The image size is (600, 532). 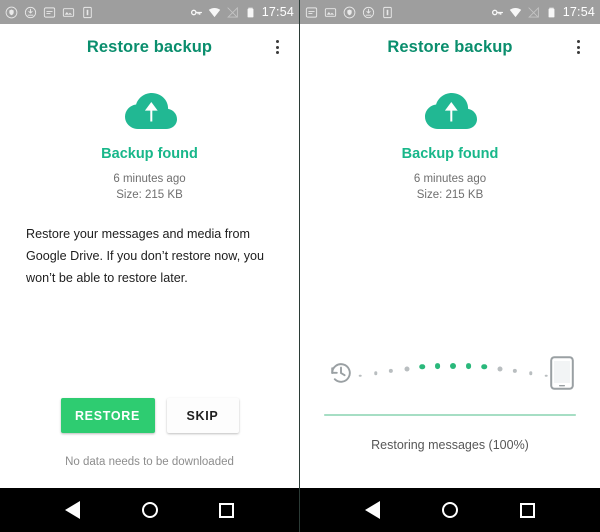 I want to click on restore-progress-section: Restoring messages (100%), so click(x=450, y=401).